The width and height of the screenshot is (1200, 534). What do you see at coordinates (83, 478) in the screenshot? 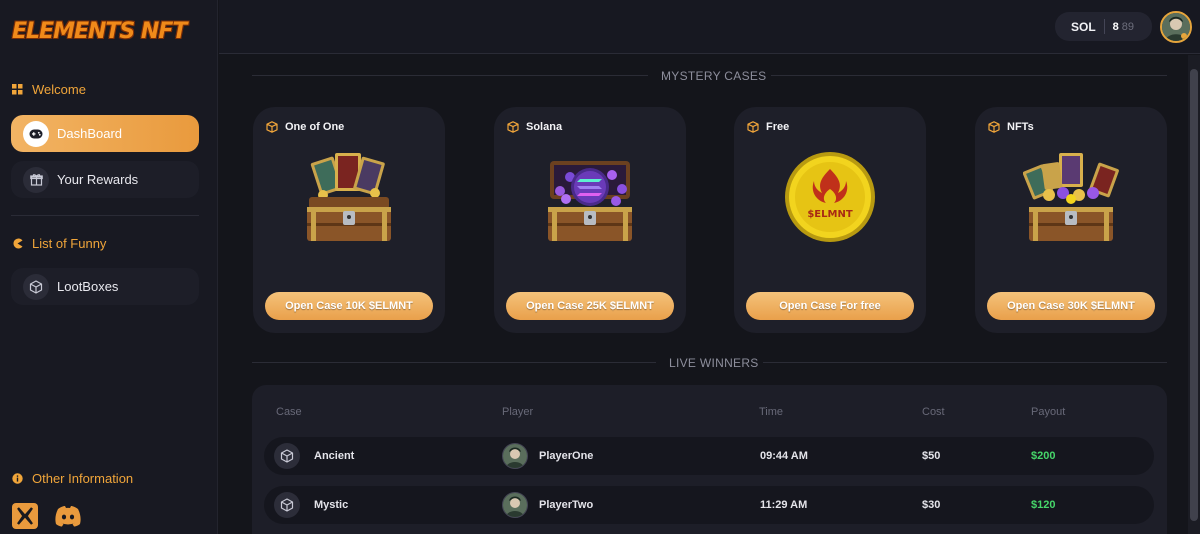
I see `section-other-label: Other Information` at bounding box center [83, 478].